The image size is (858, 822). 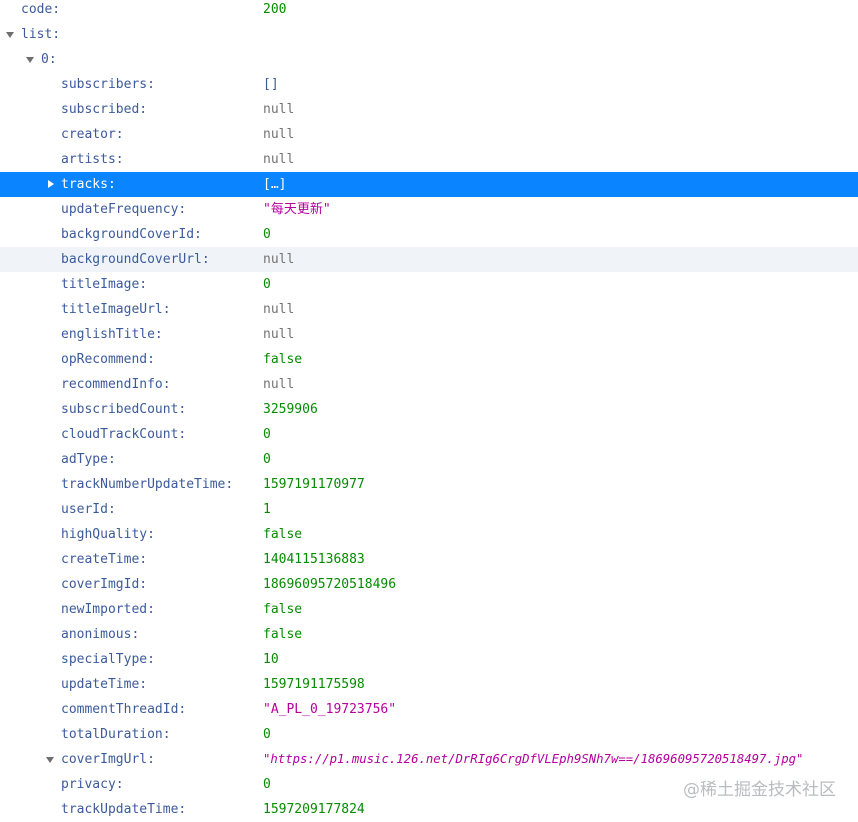 I want to click on json-key: opRecommend:, so click(x=108, y=359).